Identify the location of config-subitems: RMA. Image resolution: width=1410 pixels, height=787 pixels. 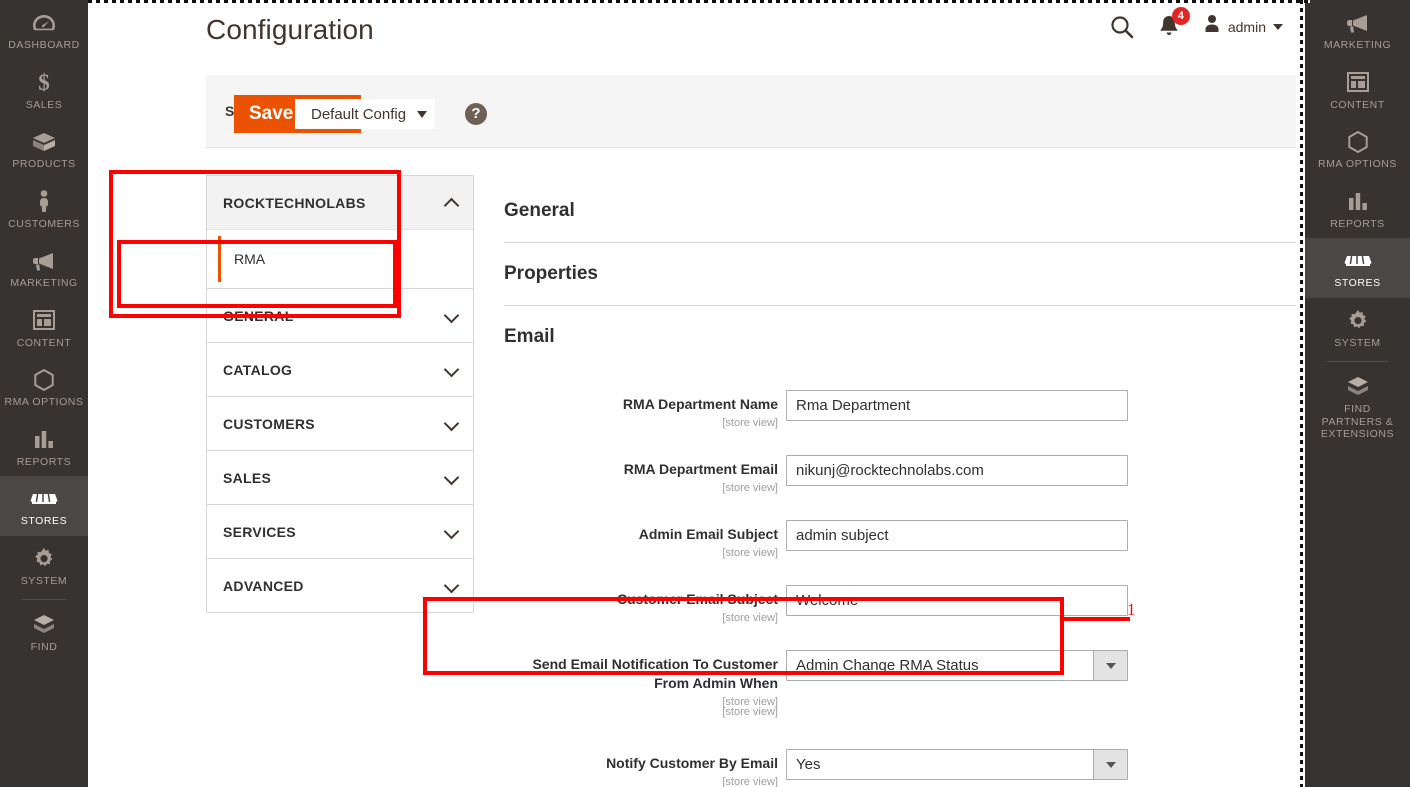
(340, 258).